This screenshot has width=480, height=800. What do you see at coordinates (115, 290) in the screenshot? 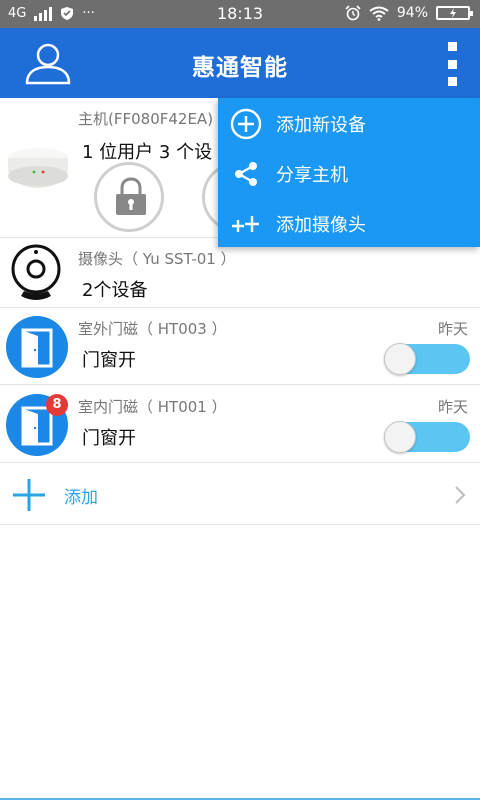
I see `camera-summary: 2个设备` at bounding box center [115, 290].